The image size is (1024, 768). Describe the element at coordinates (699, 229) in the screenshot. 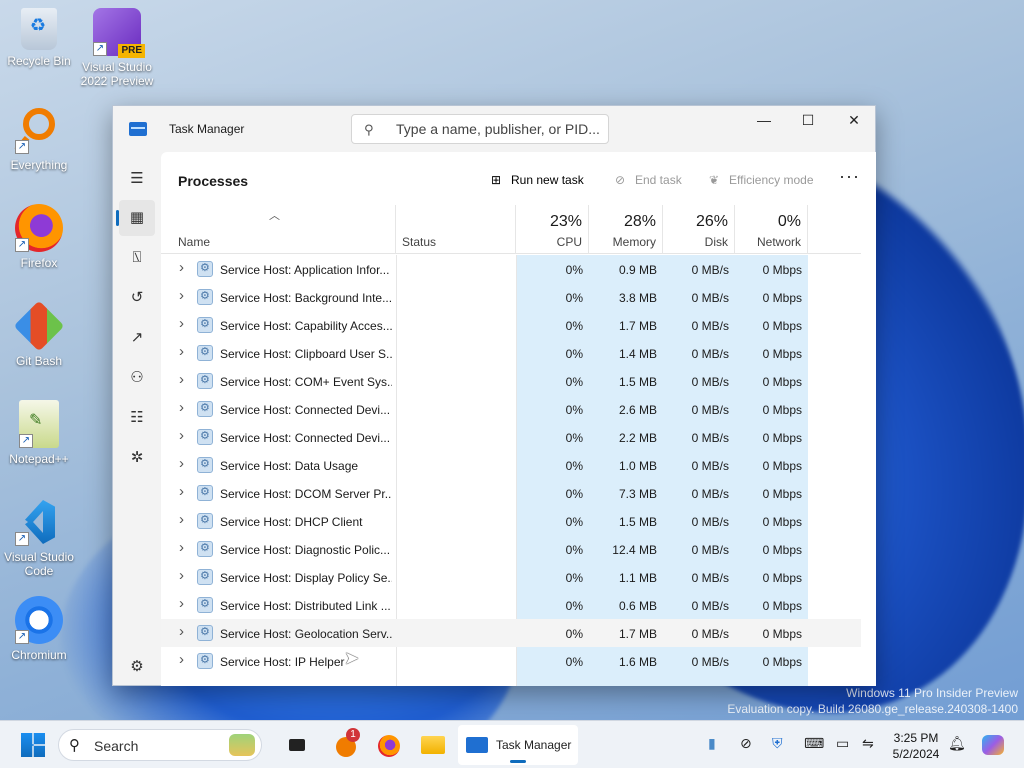

I see `column-header-disk: 26% Disk` at that location.